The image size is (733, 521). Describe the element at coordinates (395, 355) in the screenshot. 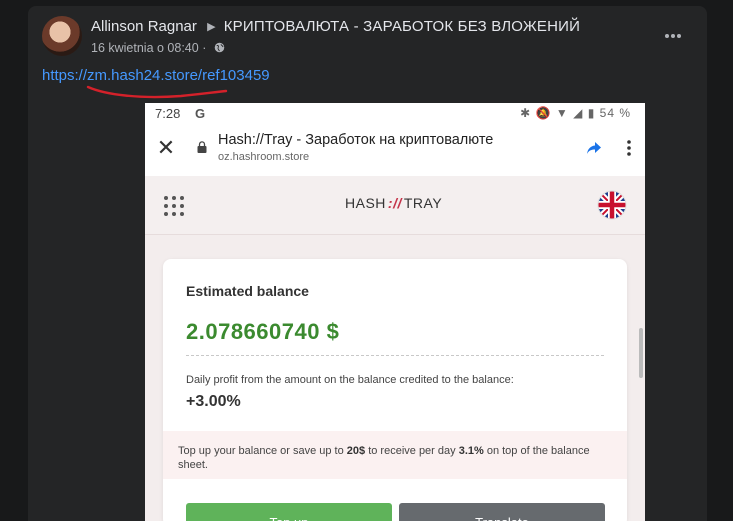

I see `divider` at that location.